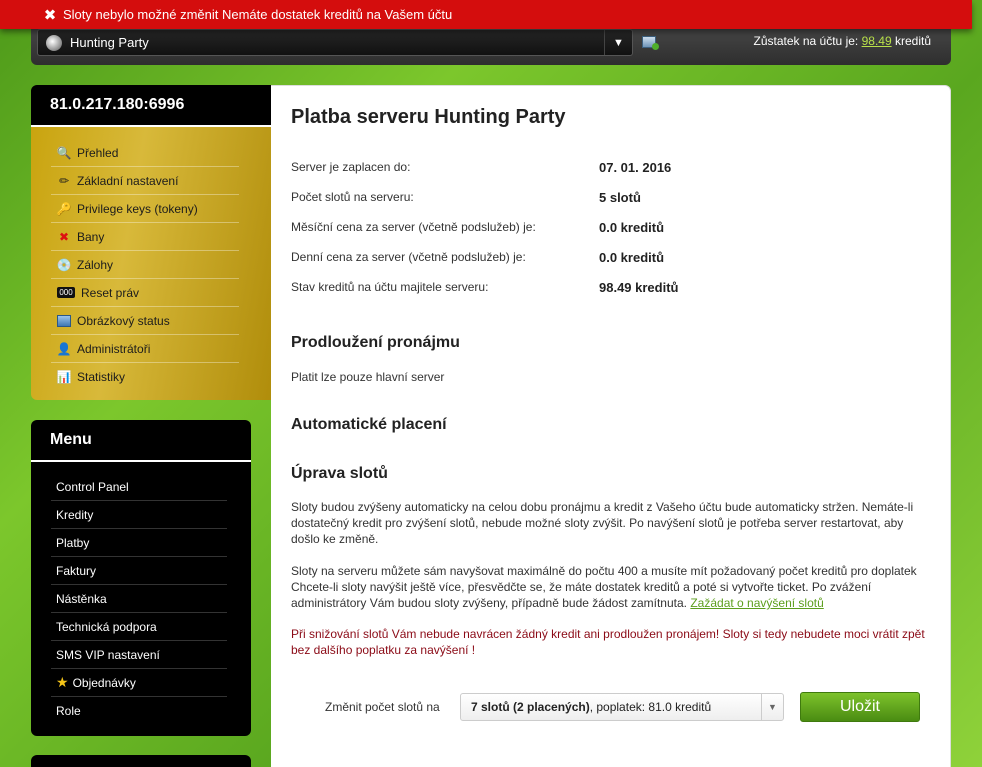 The image size is (982, 767). I want to click on menu-item-label: Objednávky, so click(104, 682).